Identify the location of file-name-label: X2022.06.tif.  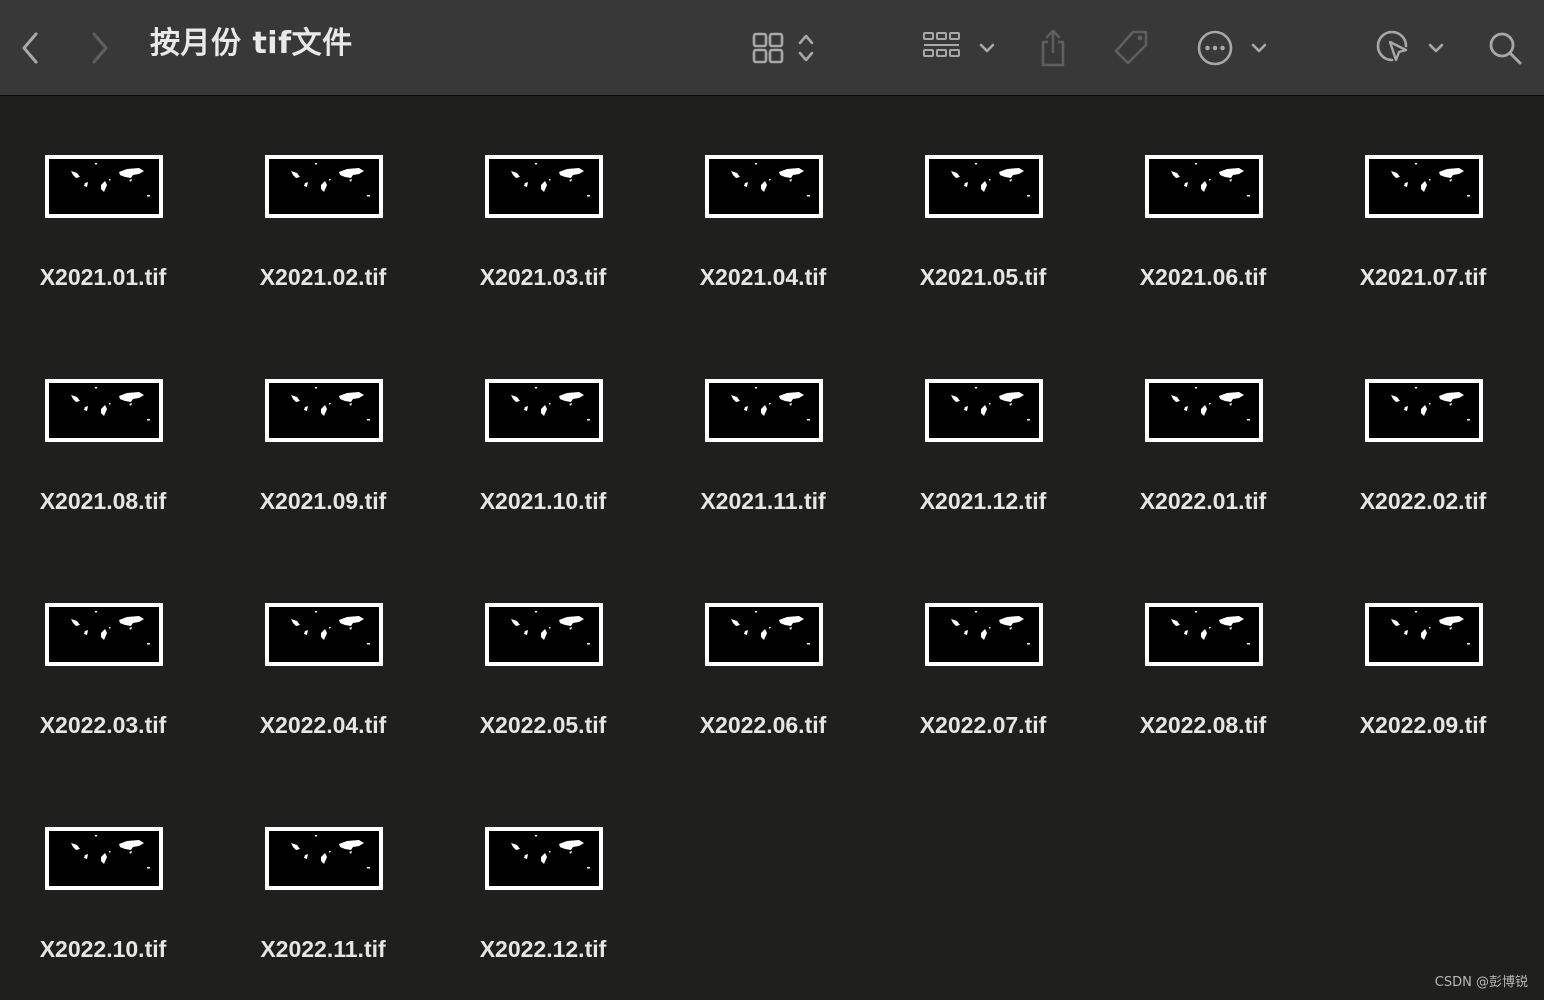
(763, 725).